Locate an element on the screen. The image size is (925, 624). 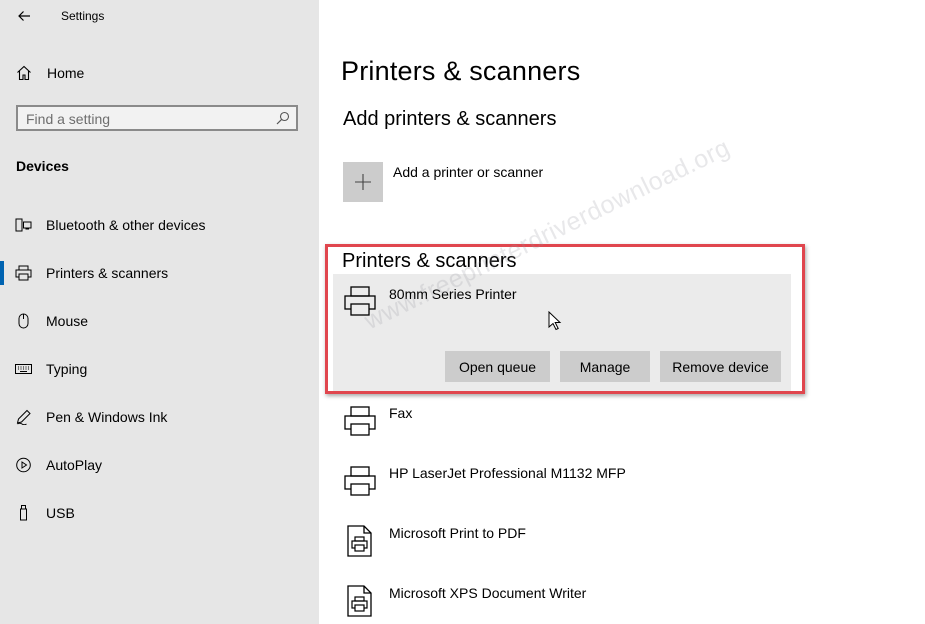
sidebar-item-bluetooth: Bluetooth & other devices is located at coordinates (159, 225).